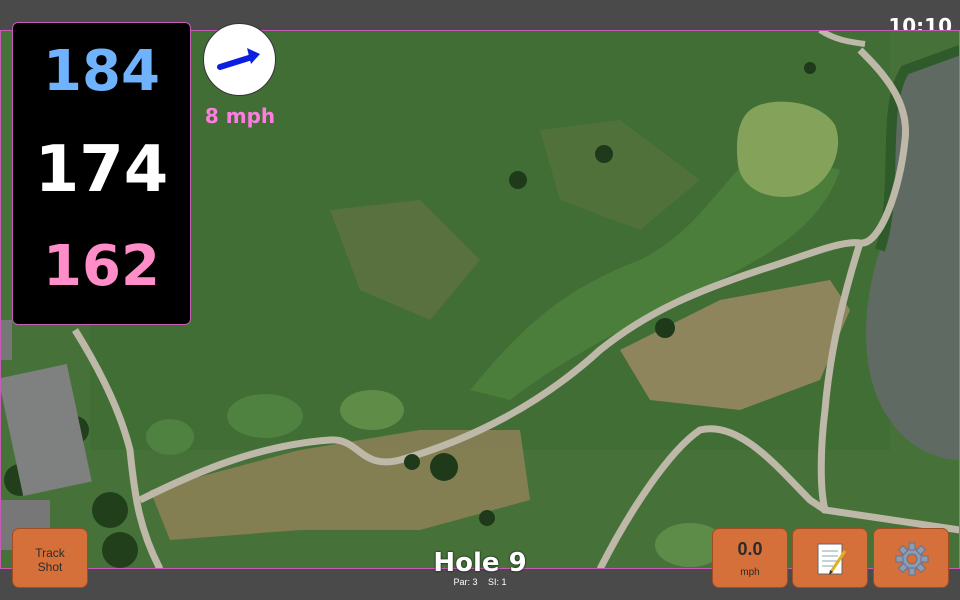  I want to click on notes-button, so click(830, 558).